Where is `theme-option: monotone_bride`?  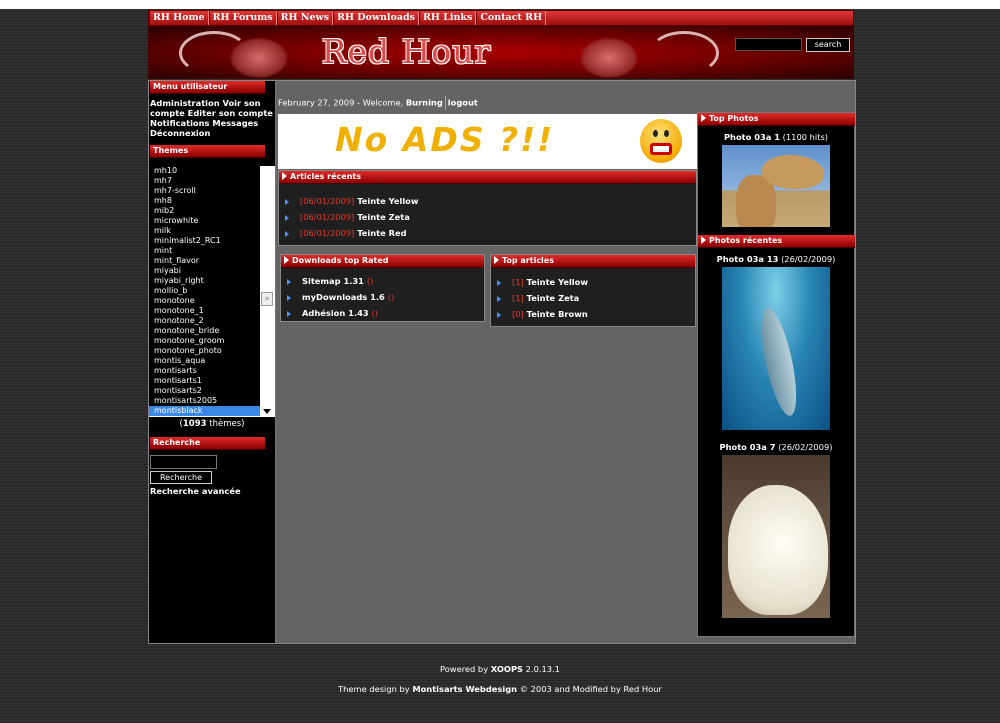 theme-option: monotone_bride is located at coordinates (204, 331).